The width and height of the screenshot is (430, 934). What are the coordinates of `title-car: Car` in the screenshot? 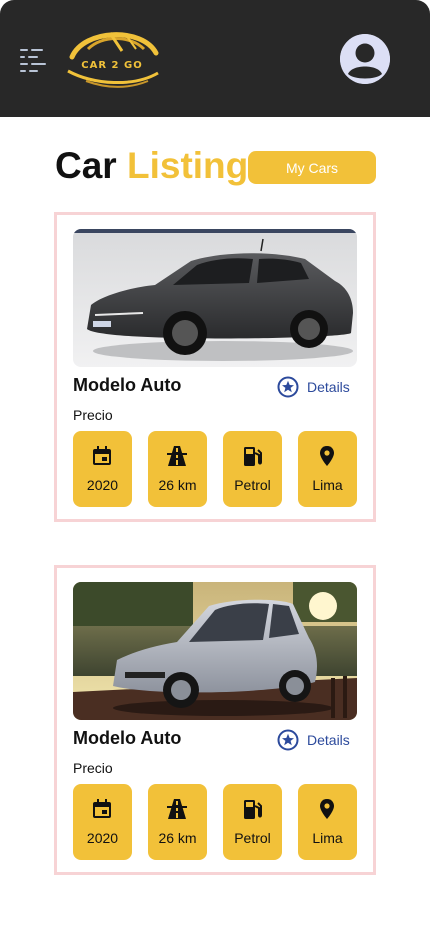 It's located at (86, 165).